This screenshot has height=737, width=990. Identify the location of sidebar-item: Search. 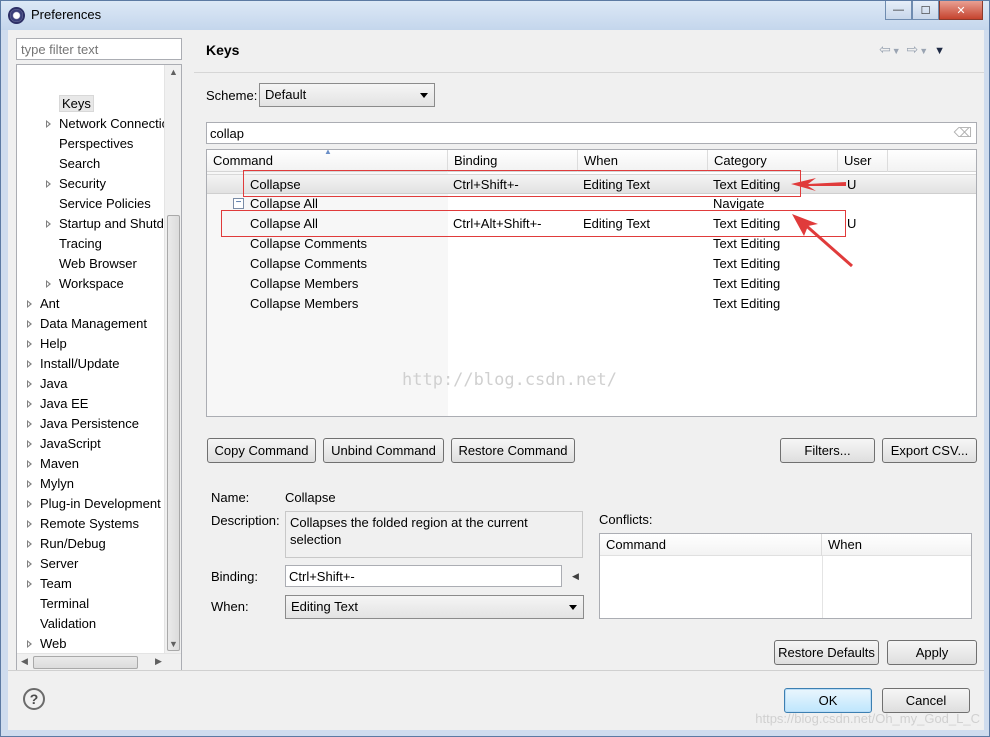
(79, 164).